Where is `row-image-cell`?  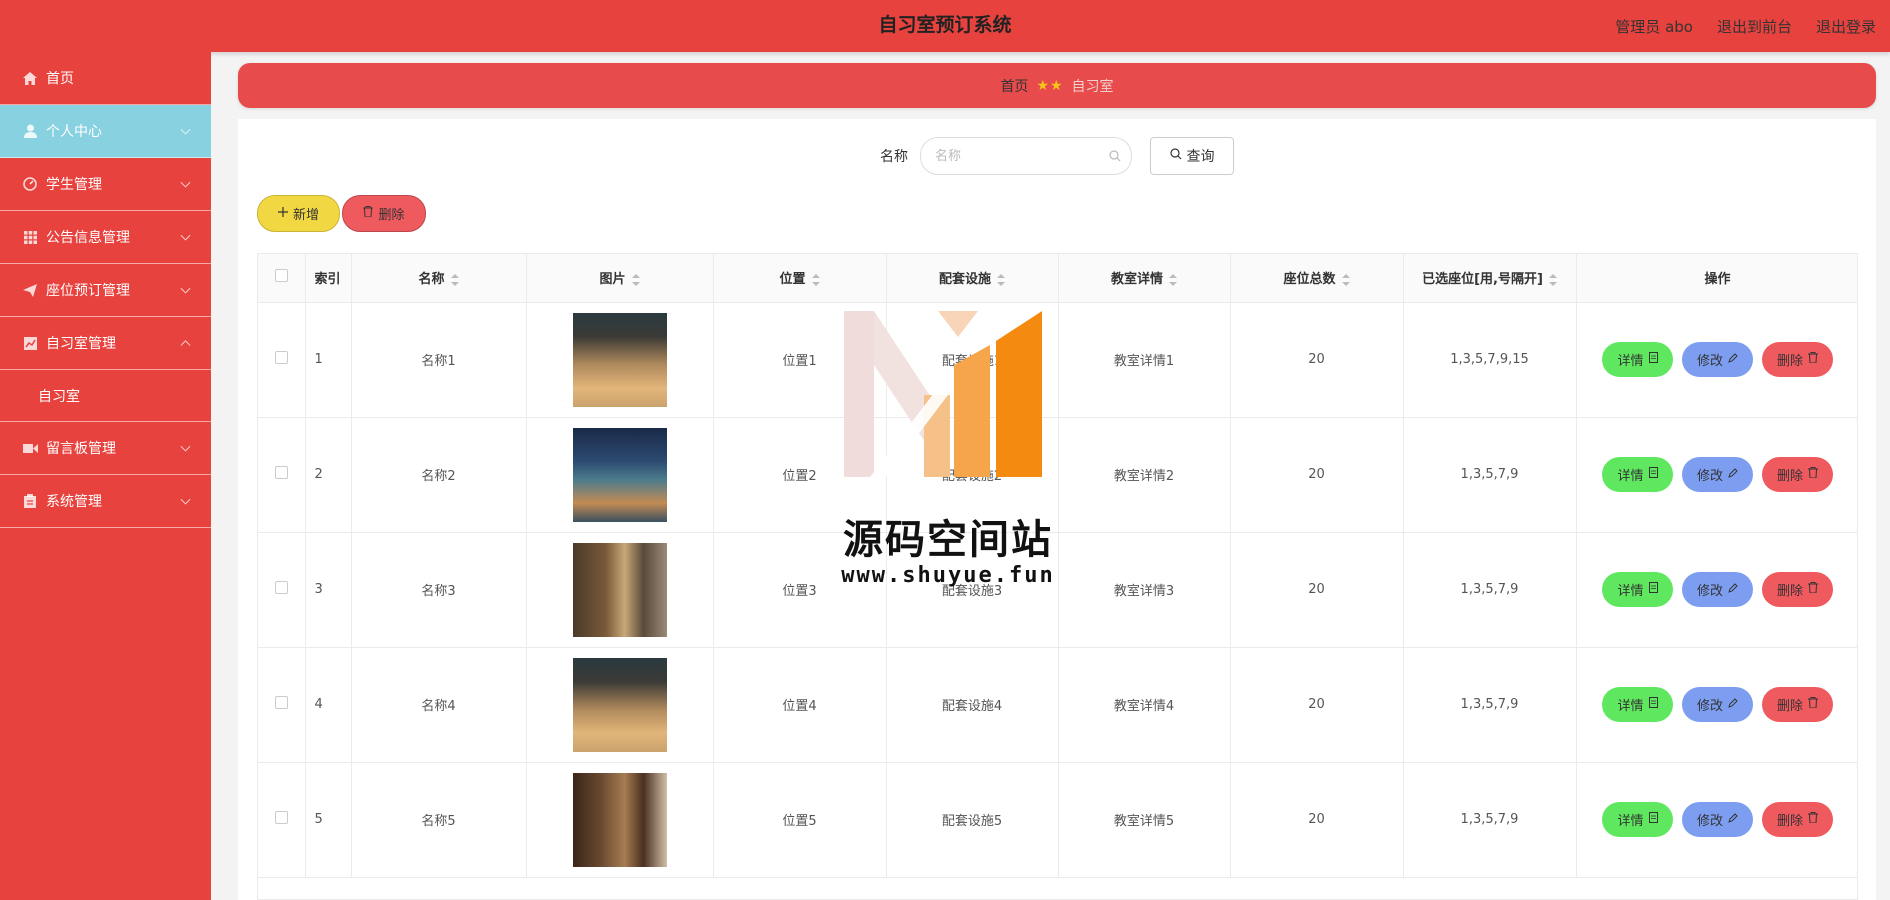 row-image-cell is located at coordinates (620, 820).